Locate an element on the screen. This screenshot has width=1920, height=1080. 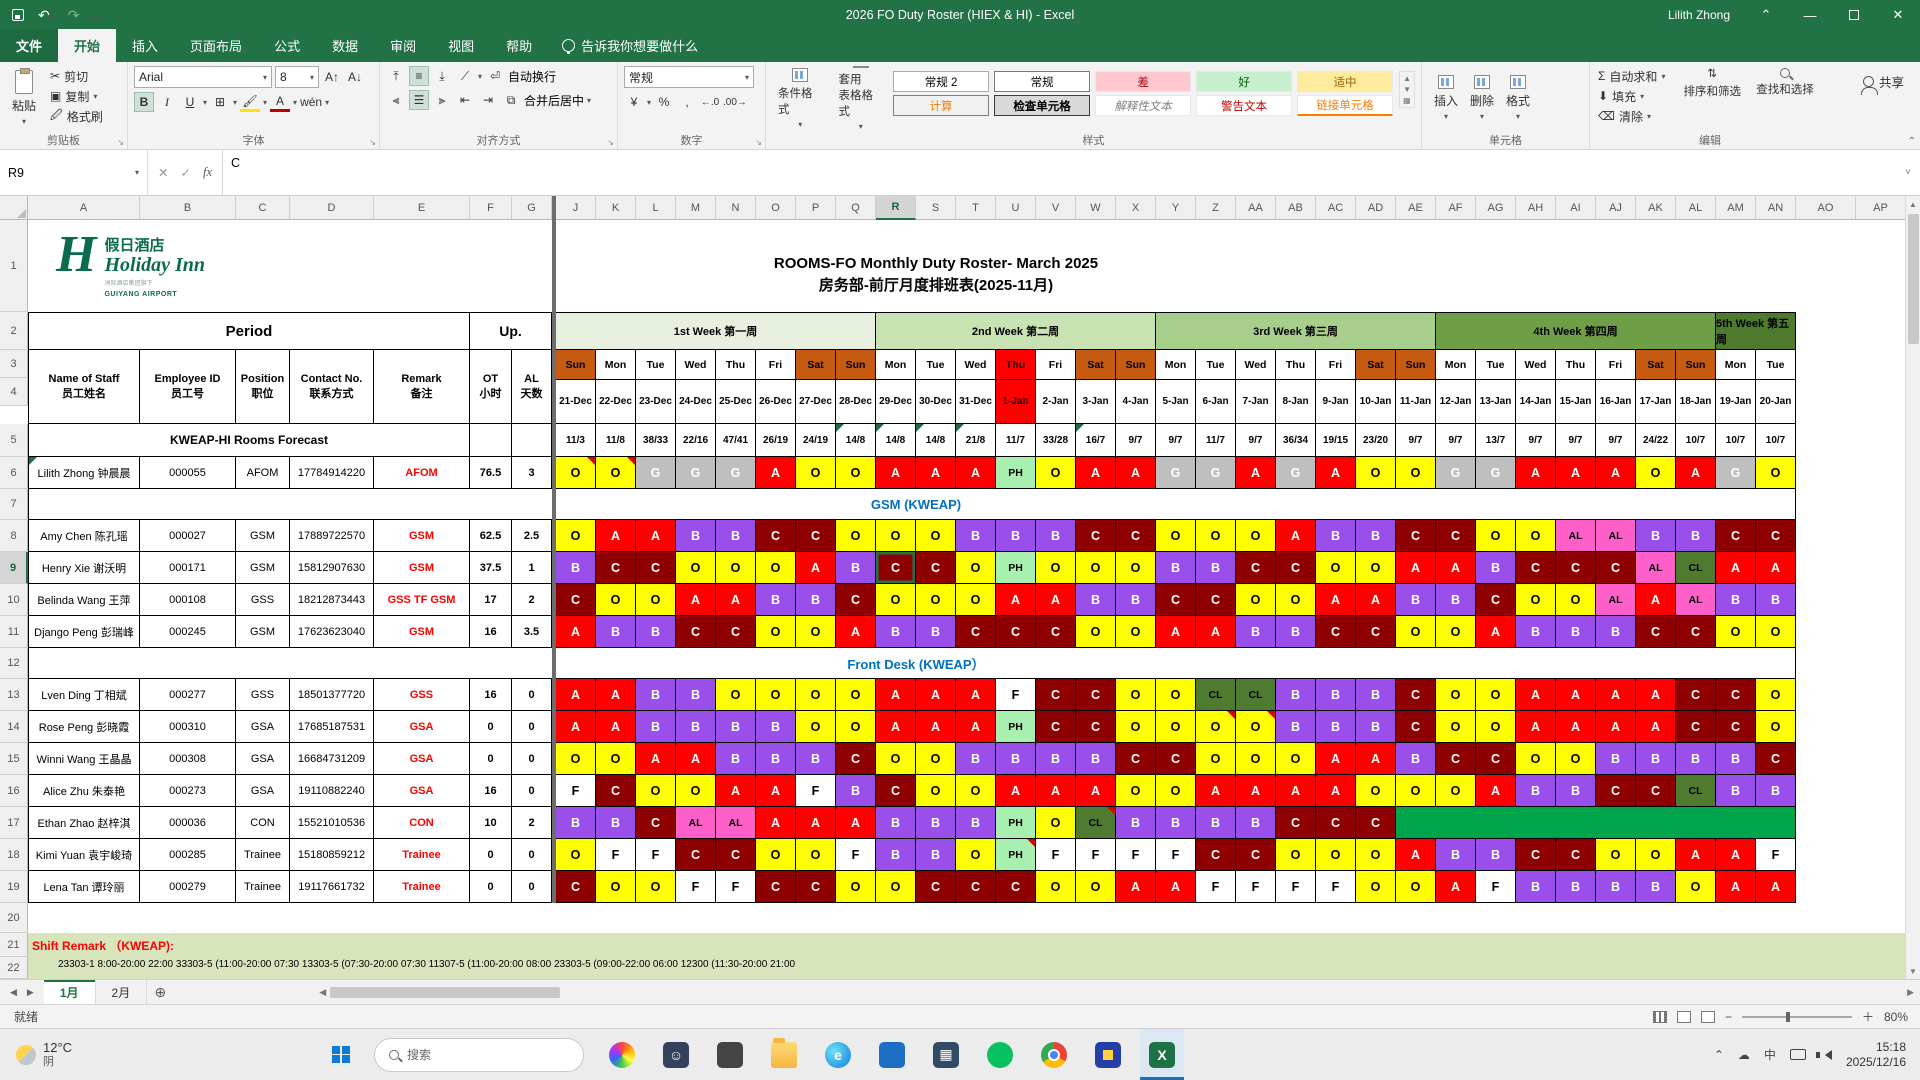
column-header-AO: AO is located at coordinates (1826, 208).